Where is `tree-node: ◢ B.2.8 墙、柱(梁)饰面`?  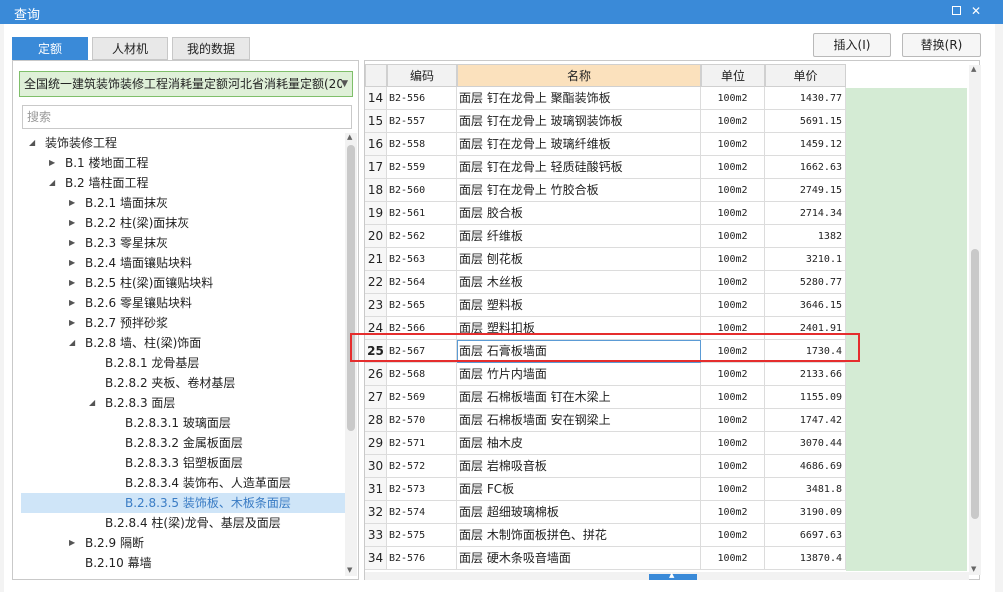
tree-node: ◢ B.2.8 墙、柱(梁)饰面 is located at coordinates (183, 343).